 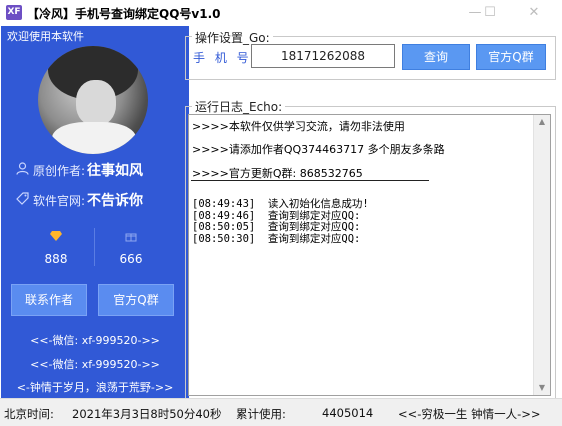 I want to click on website-row: 软件官网: 不告诉你, so click(x=79, y=200).